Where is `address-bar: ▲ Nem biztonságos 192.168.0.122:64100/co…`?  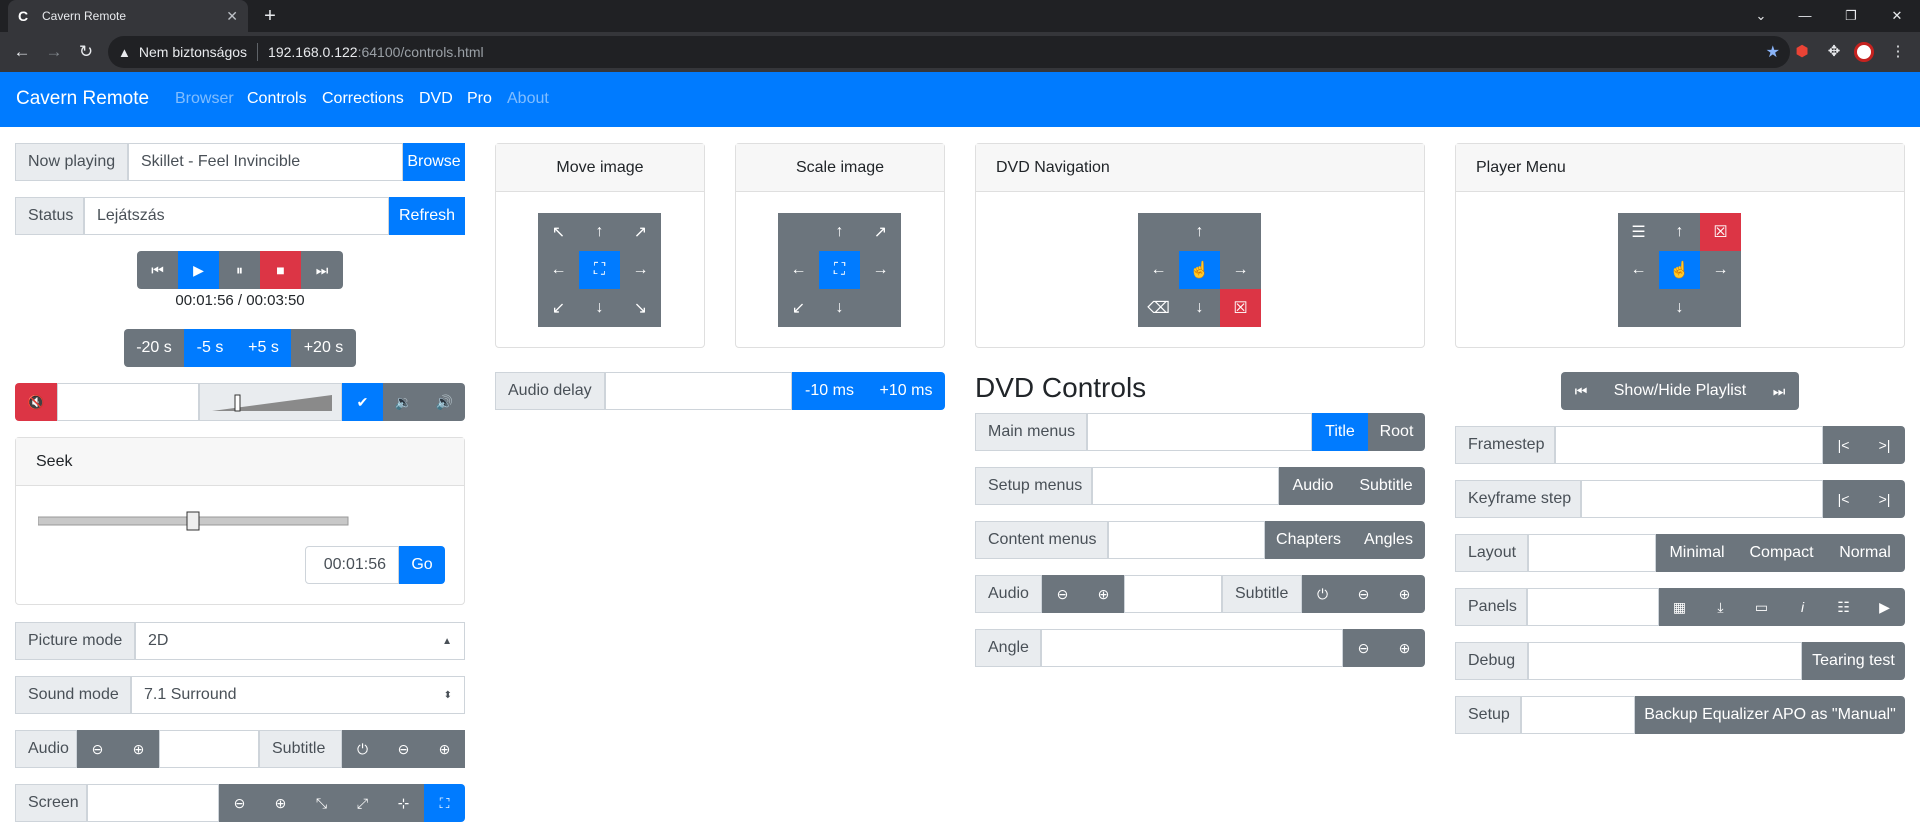
address-bar: ▲ Nem biztonságos 192.168.0.122:64100/co… is located at coordinates (949, 52).